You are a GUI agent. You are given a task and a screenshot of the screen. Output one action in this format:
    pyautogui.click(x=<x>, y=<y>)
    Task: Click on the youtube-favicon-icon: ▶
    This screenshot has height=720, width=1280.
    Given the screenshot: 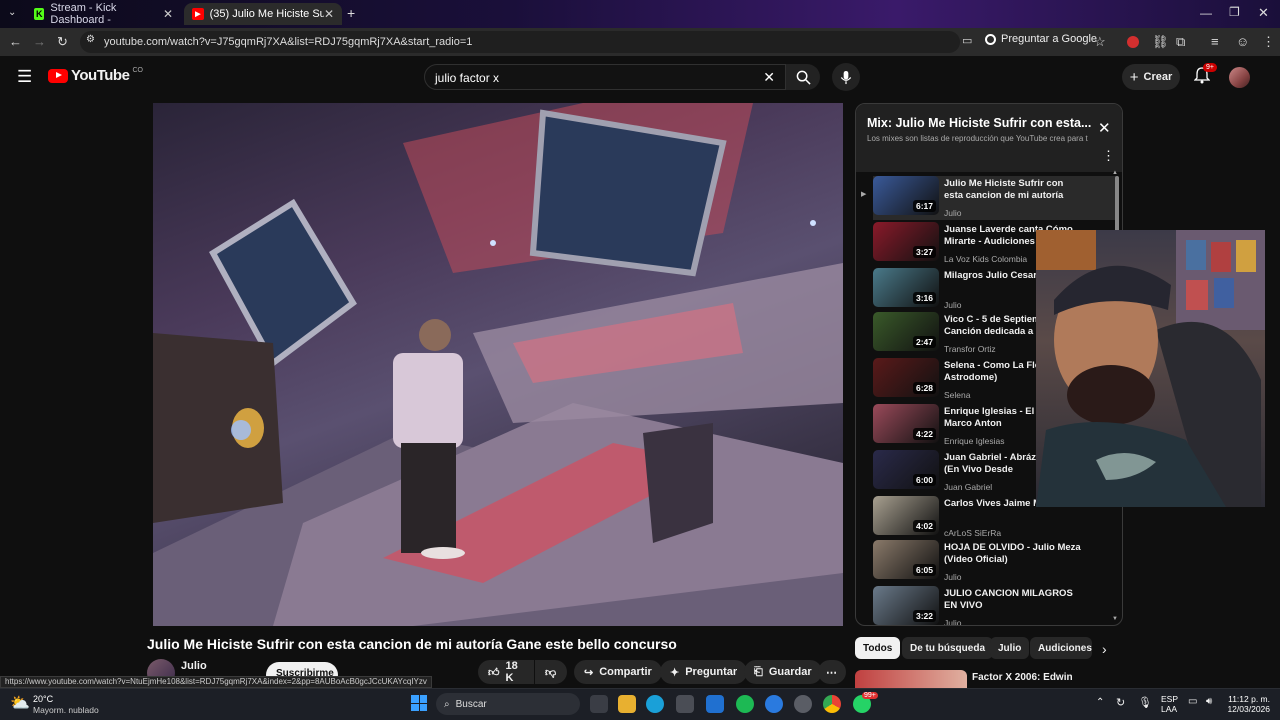 What is the action you would take?
    pyautogui.click(x=198, y=14)
    